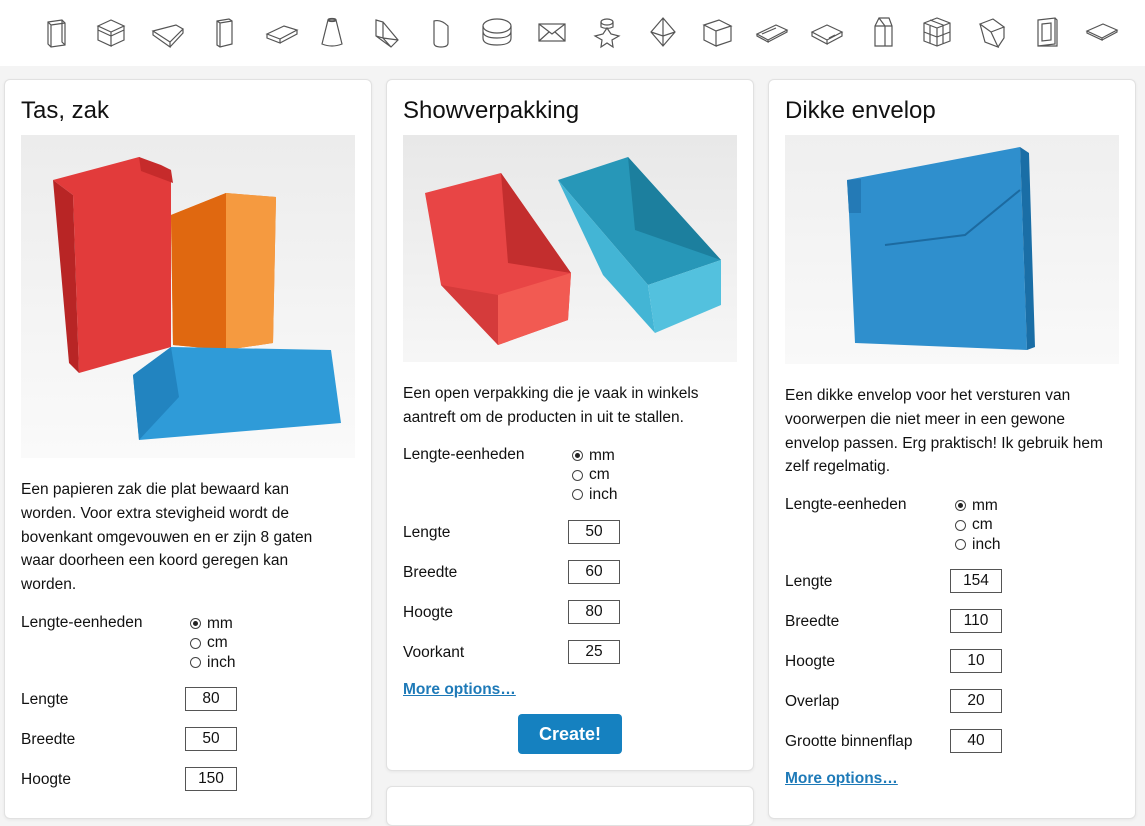 The width and height of the screenshot is (1145, 826). I want to click on card-title: Tas, zak, so click(65, 110).